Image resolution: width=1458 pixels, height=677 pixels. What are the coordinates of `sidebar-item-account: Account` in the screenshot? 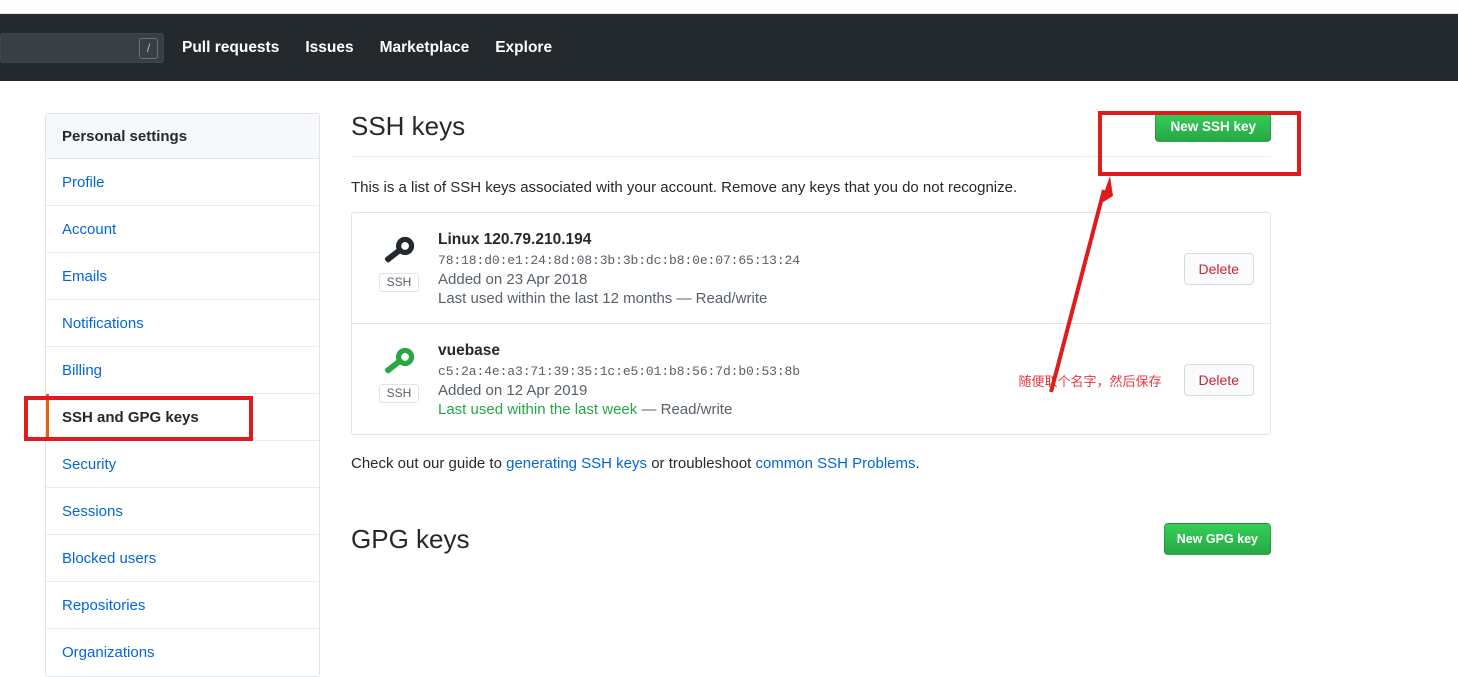 It's located at (182, 229).